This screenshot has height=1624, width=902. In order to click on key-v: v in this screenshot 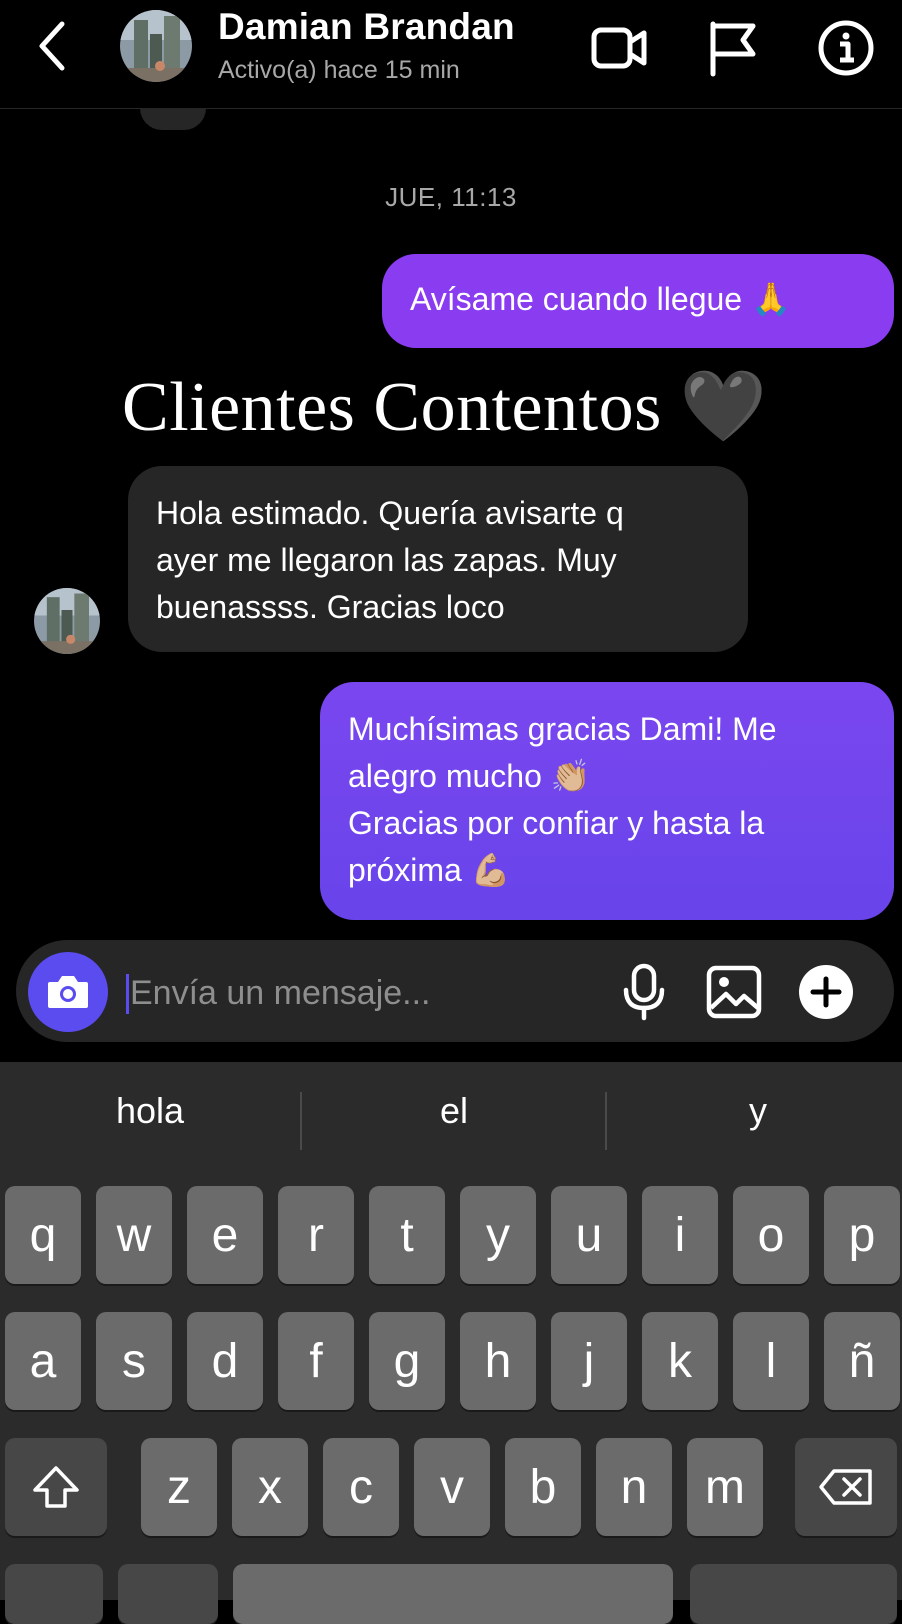, I will do `click(452, 1487)`.